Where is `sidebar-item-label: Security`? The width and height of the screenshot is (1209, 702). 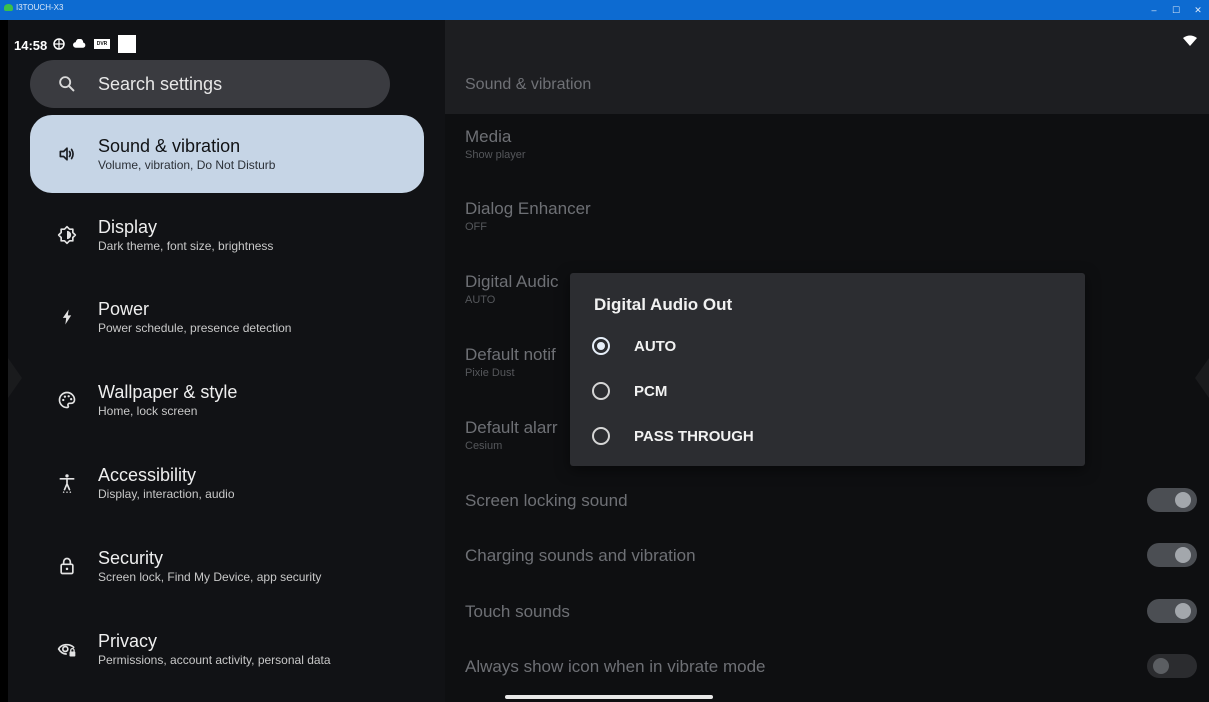
sidebar-item-label: Security is located at coordinates (131, 558).